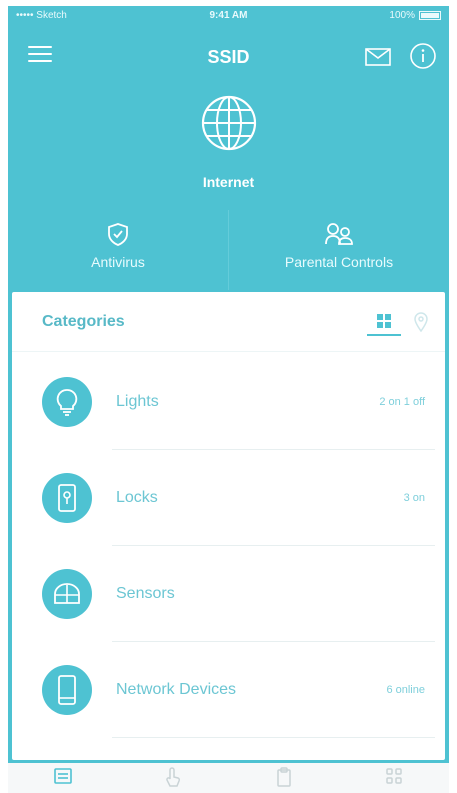  What do you see at coordinates (118, 262) in the screenshot?
I see `antivirus-label: Antivirus` at bounding box center [118, 262].